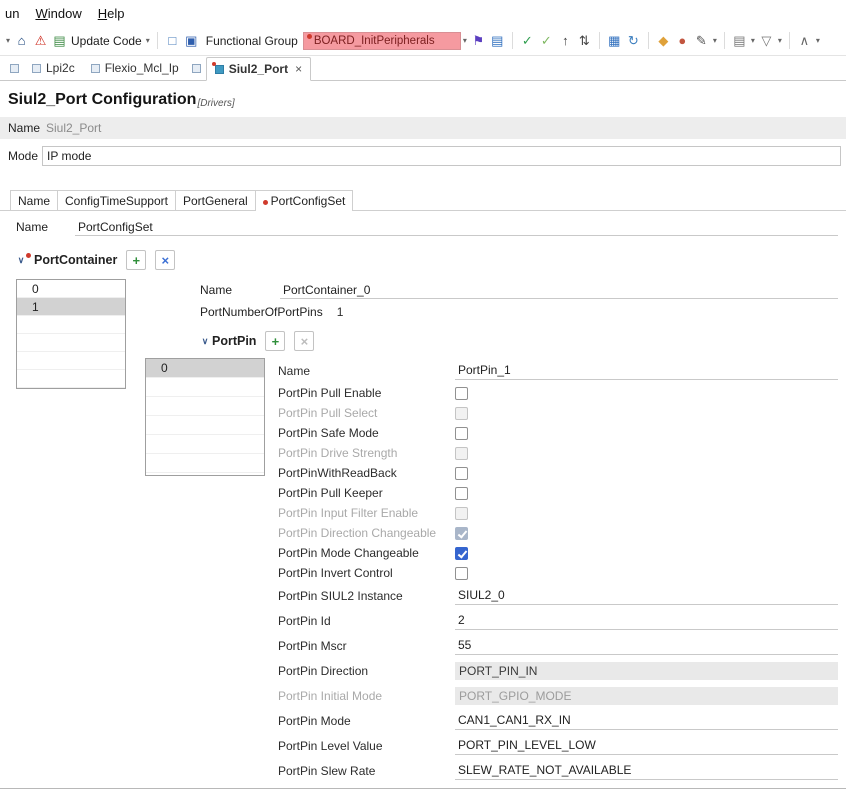  I want to click on import-icon: ↑, so click(565, 40).